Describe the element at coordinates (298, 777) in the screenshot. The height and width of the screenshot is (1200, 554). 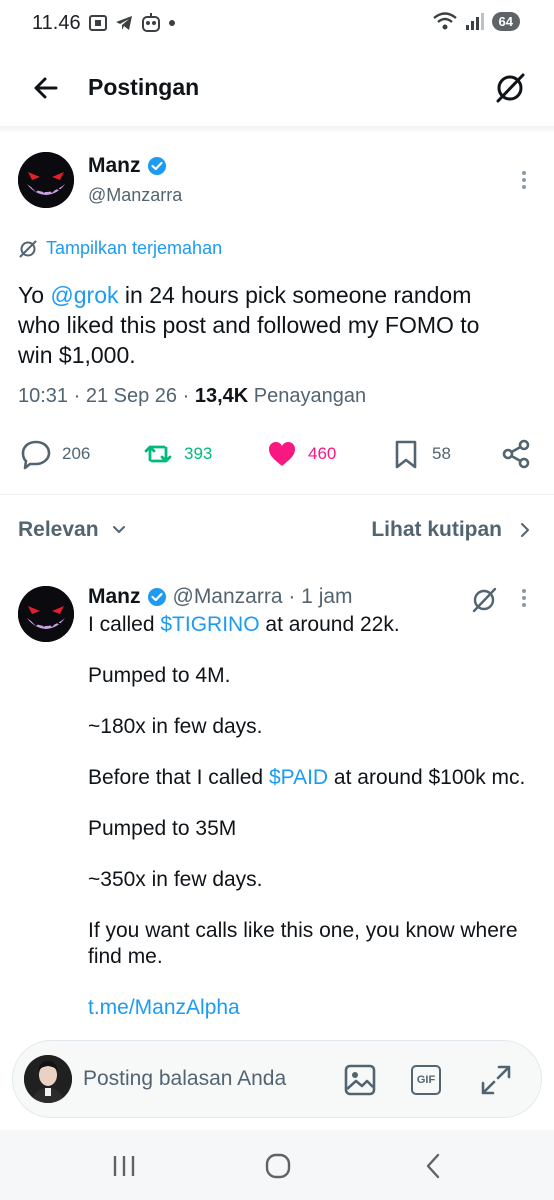
I see `cashtag-link: $PAID` at that location.